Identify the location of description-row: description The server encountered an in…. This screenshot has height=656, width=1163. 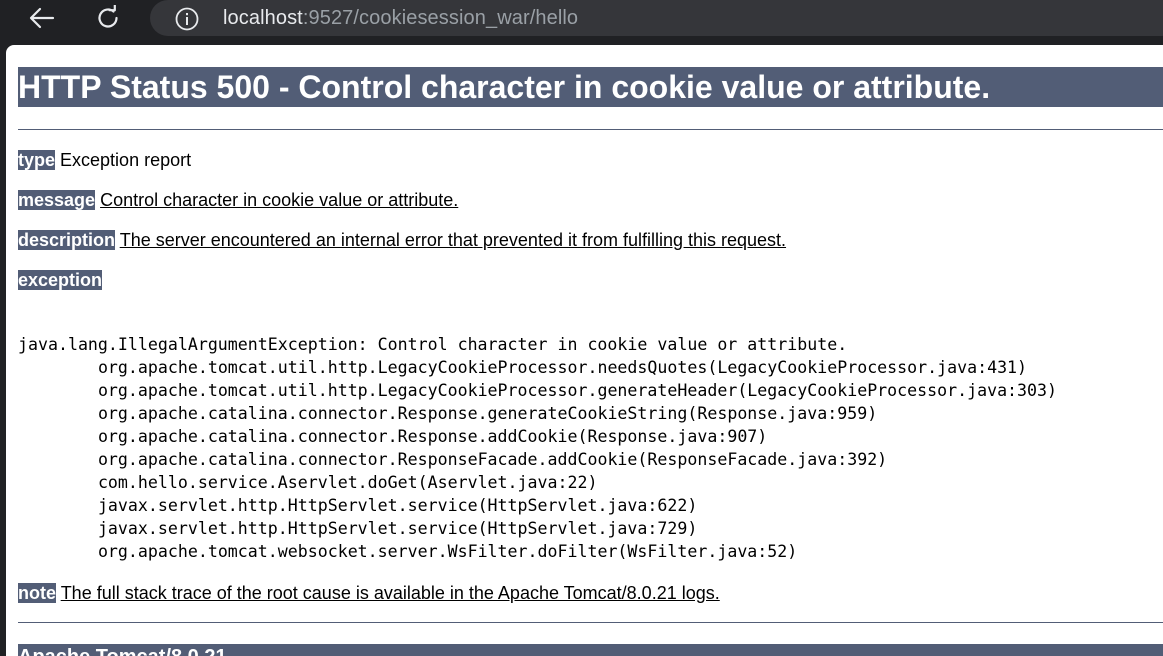
(402, 240).